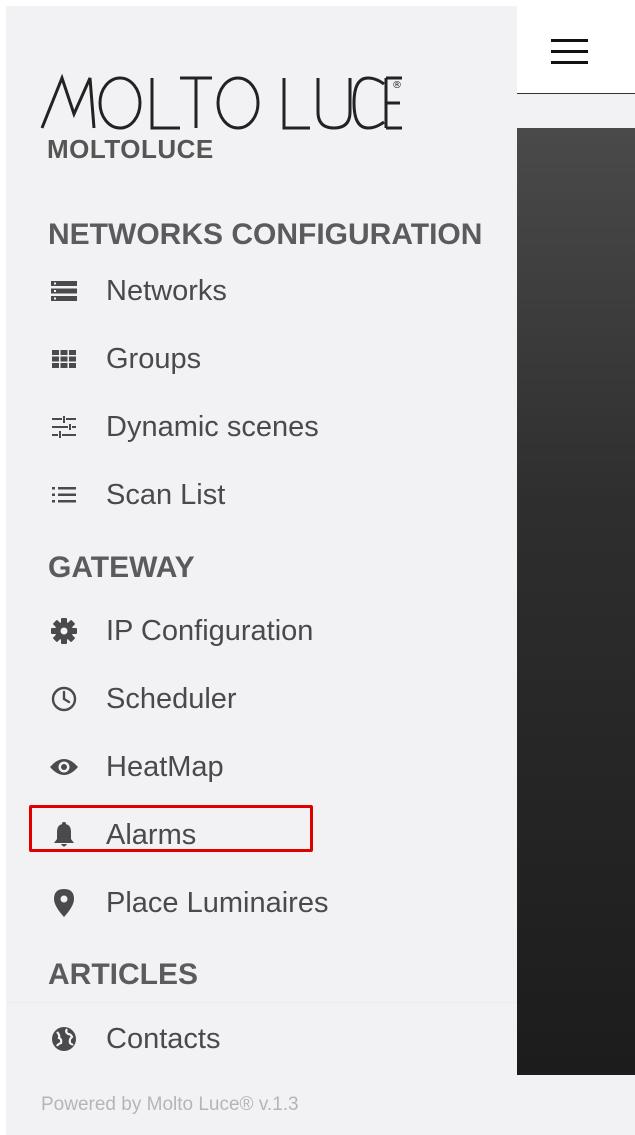  I want to click on menu-item-label: HeatMap, so click(165, 766).